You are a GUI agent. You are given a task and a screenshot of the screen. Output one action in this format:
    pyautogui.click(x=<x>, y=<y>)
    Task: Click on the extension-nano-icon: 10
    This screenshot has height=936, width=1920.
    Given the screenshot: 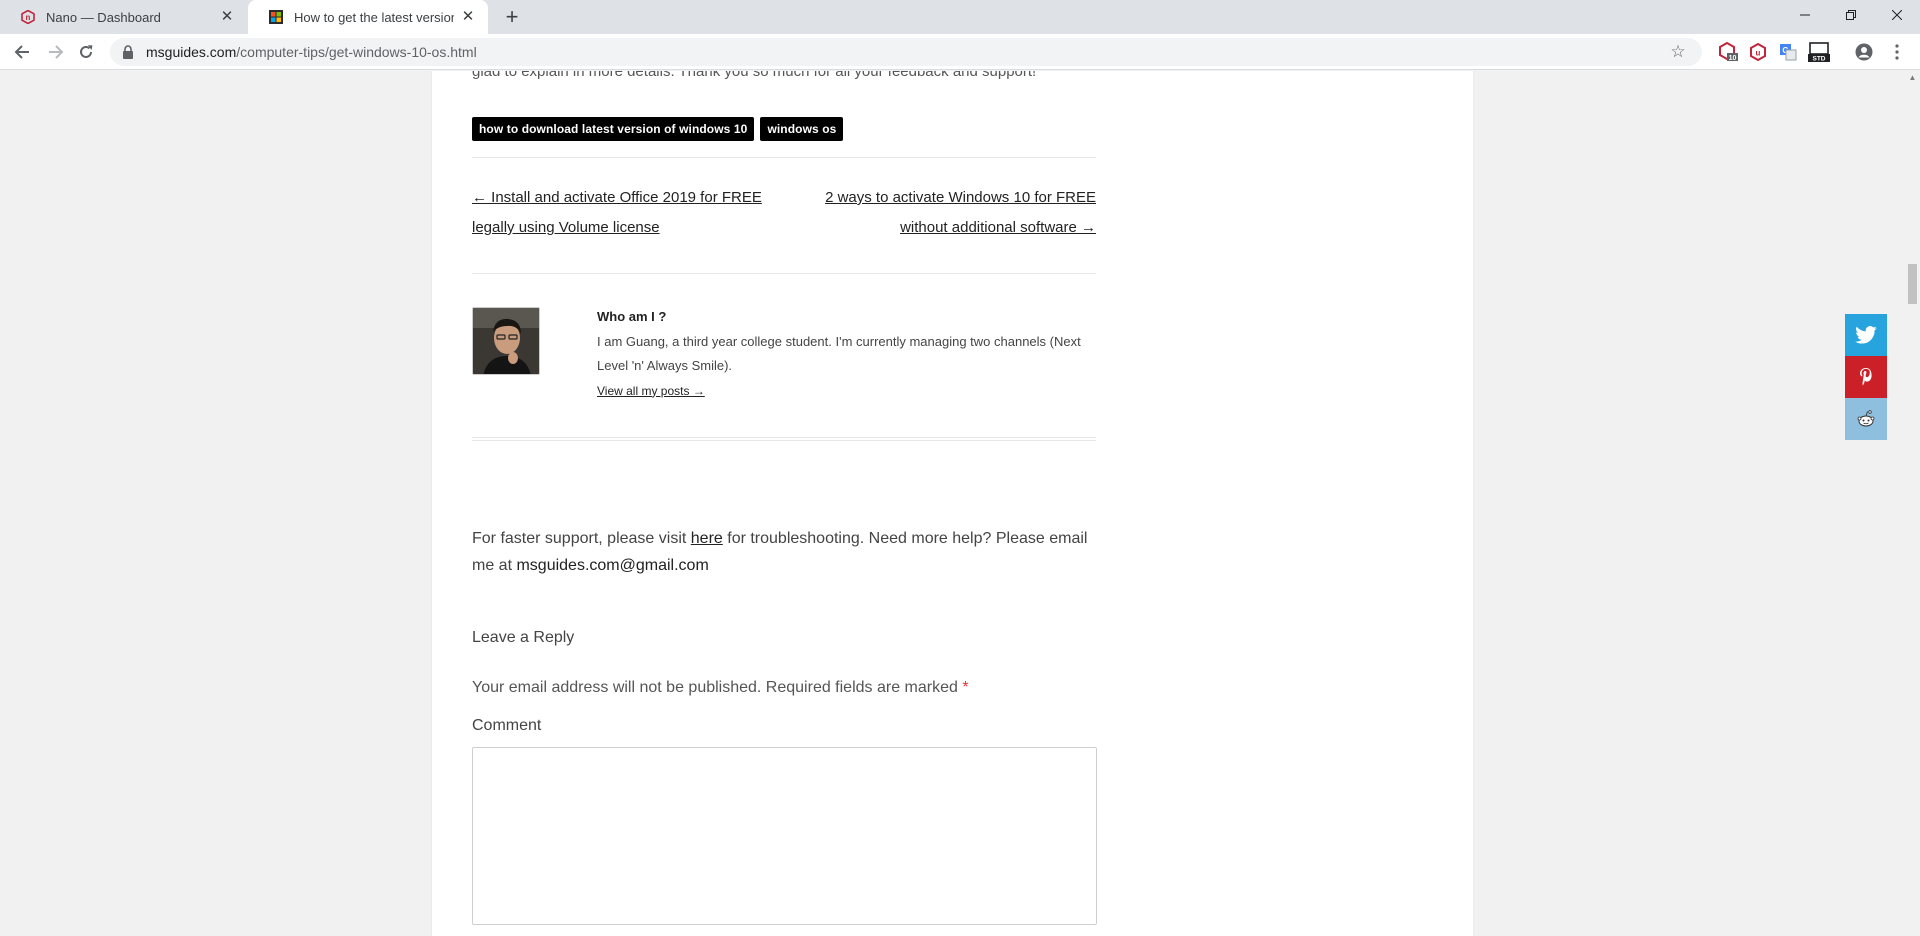 What is the action you would take?
    pyautogui.click(x=1728, y=52)
    